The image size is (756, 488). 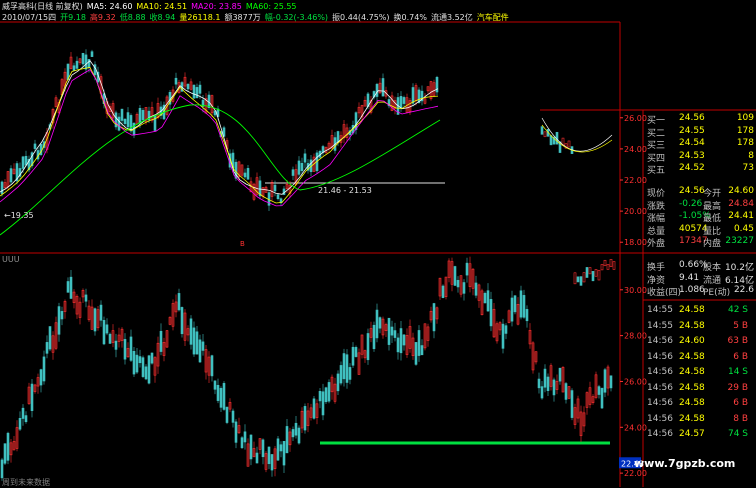 I want to click on tick-row: 14:56 24.58 29 B, so click(x=700, y=389).